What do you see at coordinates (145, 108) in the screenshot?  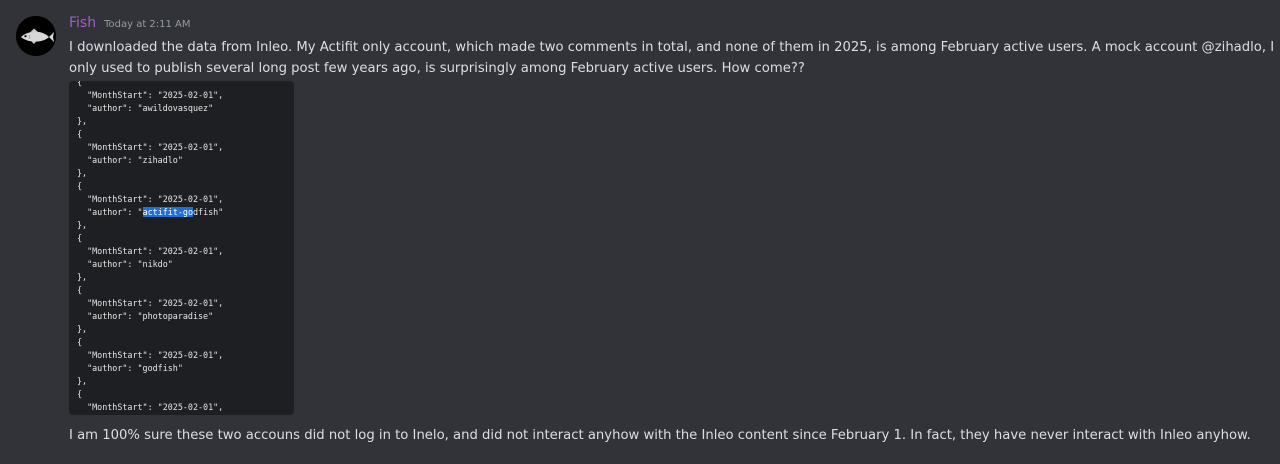 I see `code-line: "author": "awildovasquez"` at bounding box center [145, 108].